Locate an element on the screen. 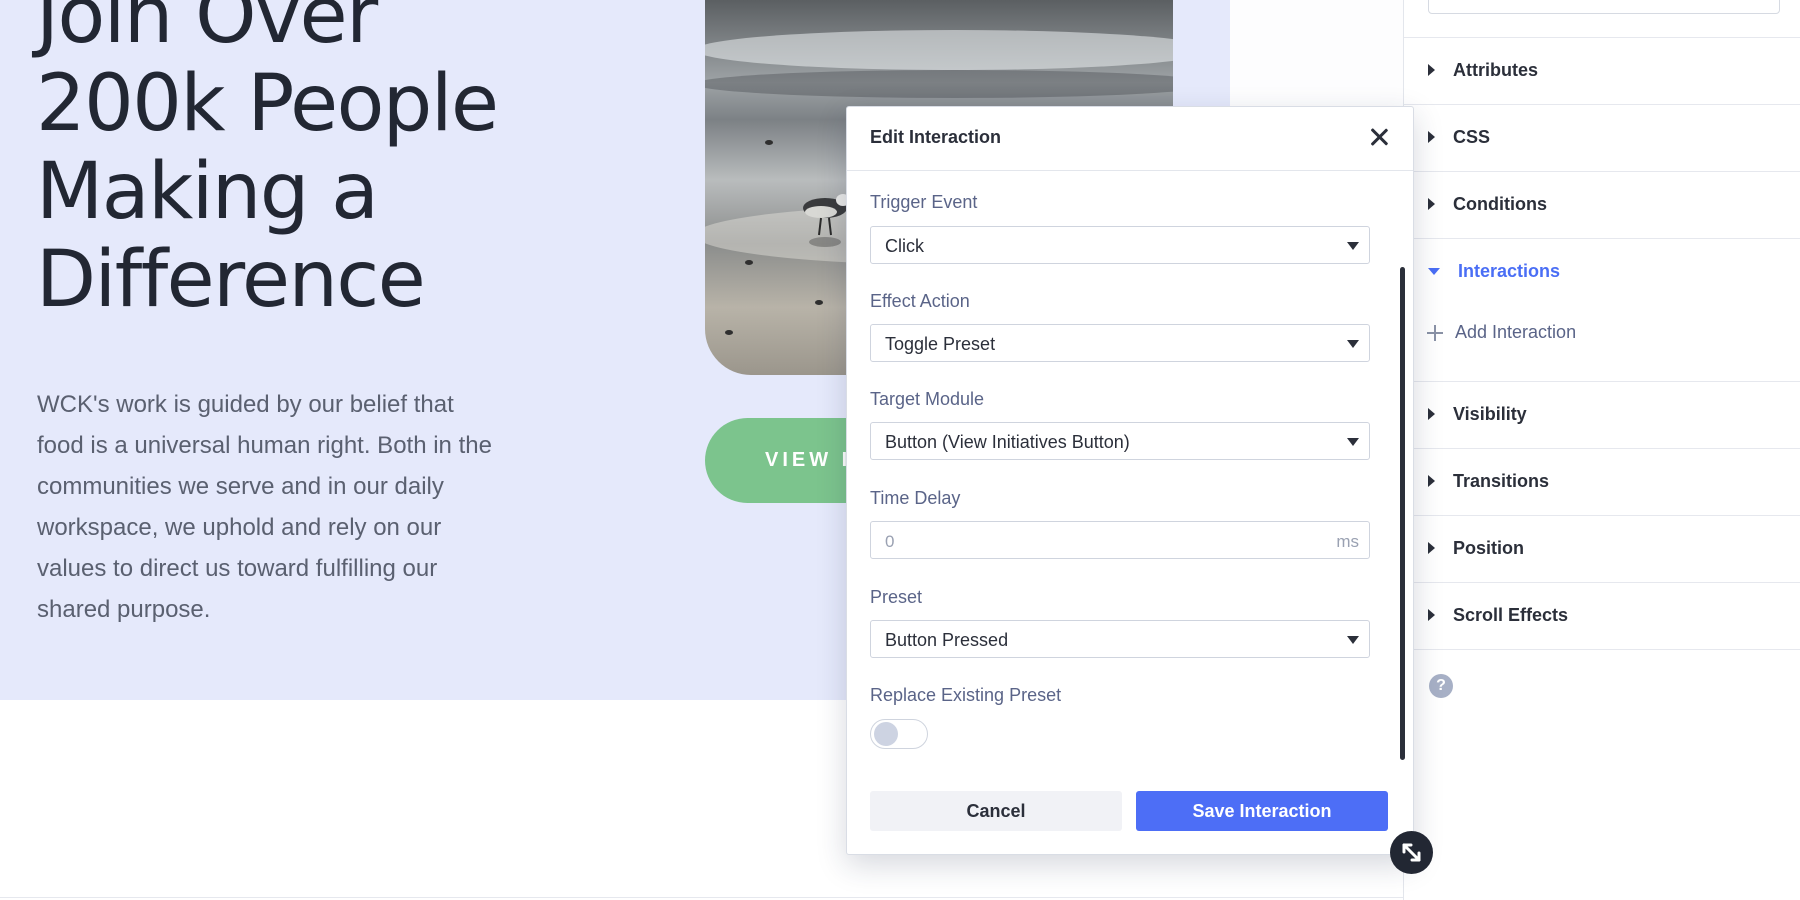 The height and width of the screenshot is (900, 1800). hero-body-line: communities we serve and in our daily is located at coordinates (240, 486).